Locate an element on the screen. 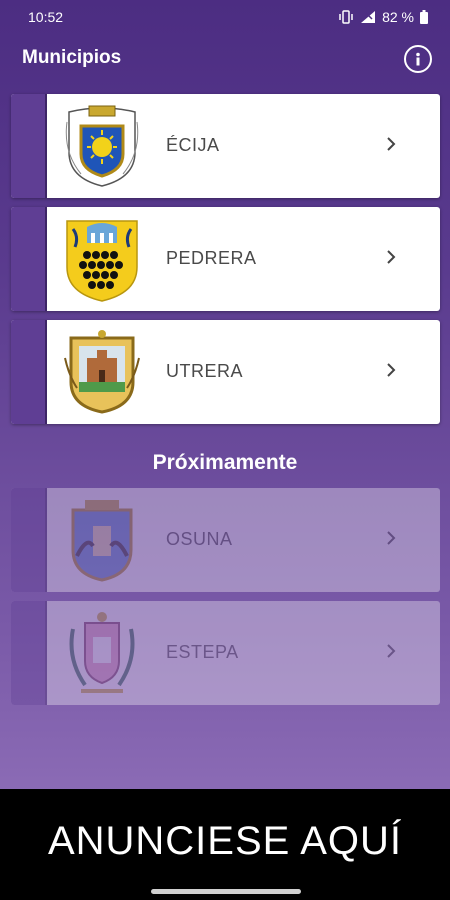 Image resolution: width=450 pixels, height=900 pixels. vibrate-icon is located at coordinates (346, 17).